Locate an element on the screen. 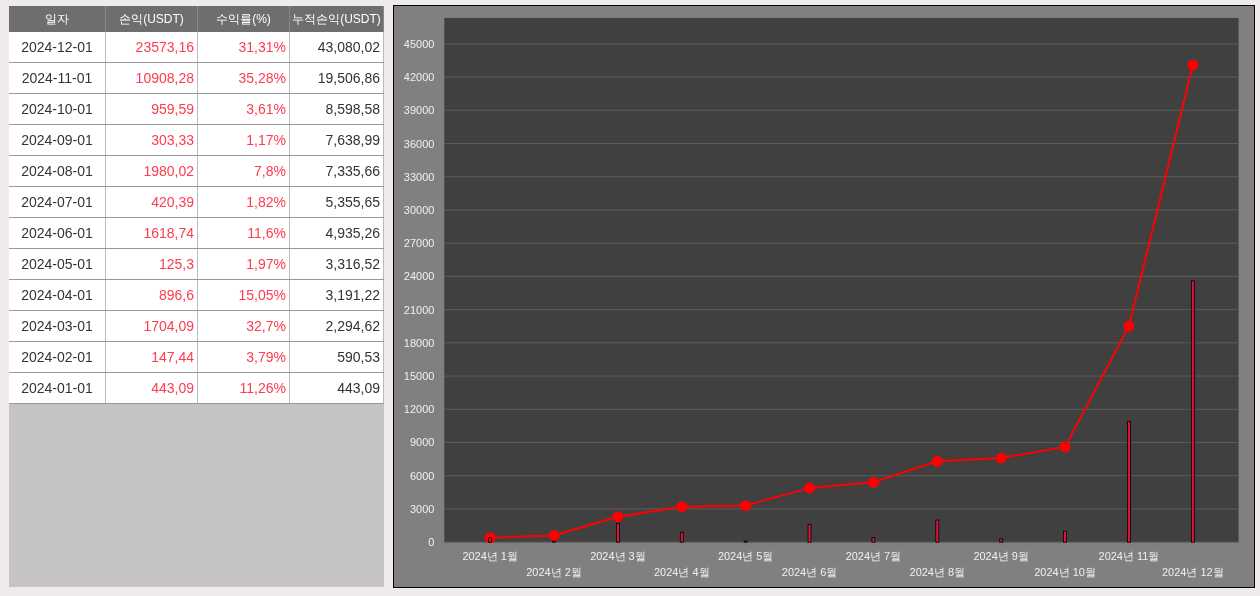 This screenshot has width=1260, height=596. table-cell: 15,05% is located at coordinates (244, 295).